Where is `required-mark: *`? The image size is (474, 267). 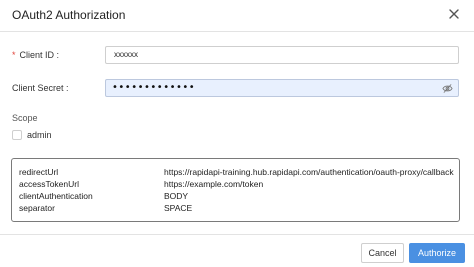 required-mark: * is located at coordinates (14, 55).